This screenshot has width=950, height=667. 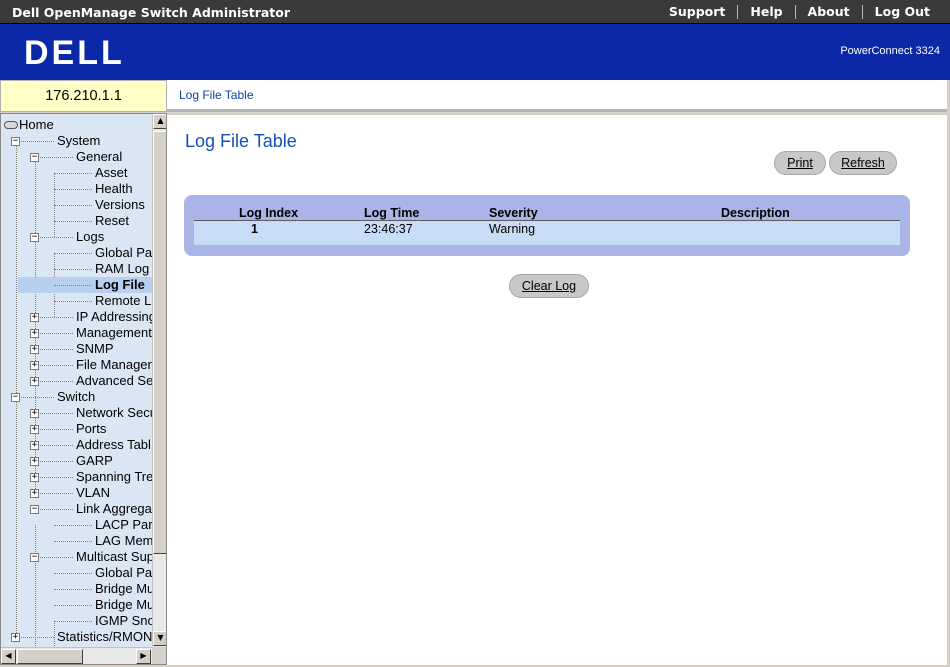 What do you see at coordinates (114, 381) in the screenshot?
I see `tree-item-label: Advanced Se` at bounding box center [114, 381].